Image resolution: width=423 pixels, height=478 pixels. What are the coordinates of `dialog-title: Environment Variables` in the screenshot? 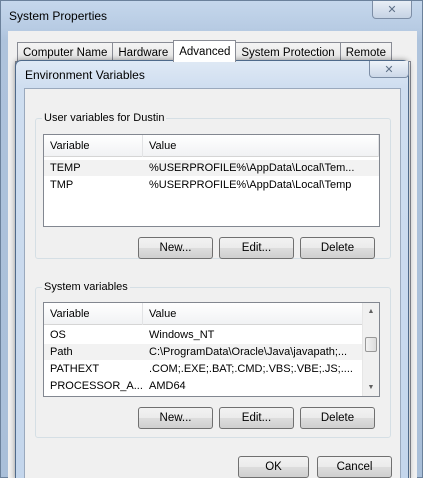 It's located at (85, 75).